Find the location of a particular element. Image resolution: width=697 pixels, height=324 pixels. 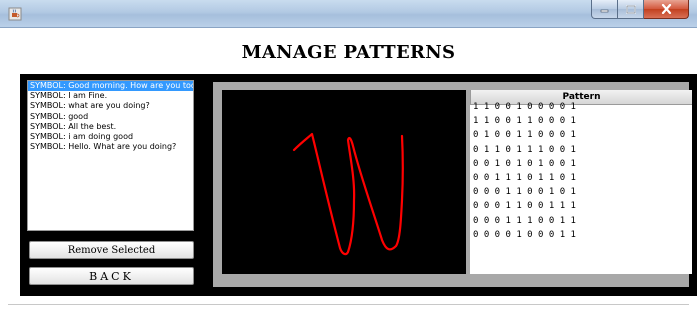

back-button: BACK is located at coordinates (111, 276).